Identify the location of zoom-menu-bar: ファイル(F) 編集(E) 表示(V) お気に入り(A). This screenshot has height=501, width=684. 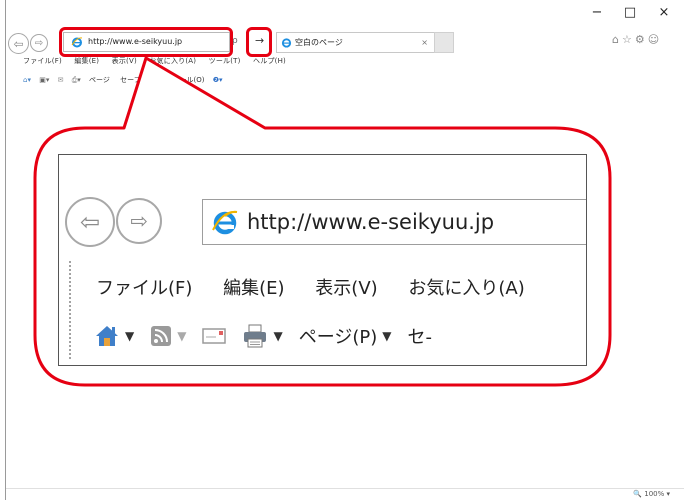
(323, 287).